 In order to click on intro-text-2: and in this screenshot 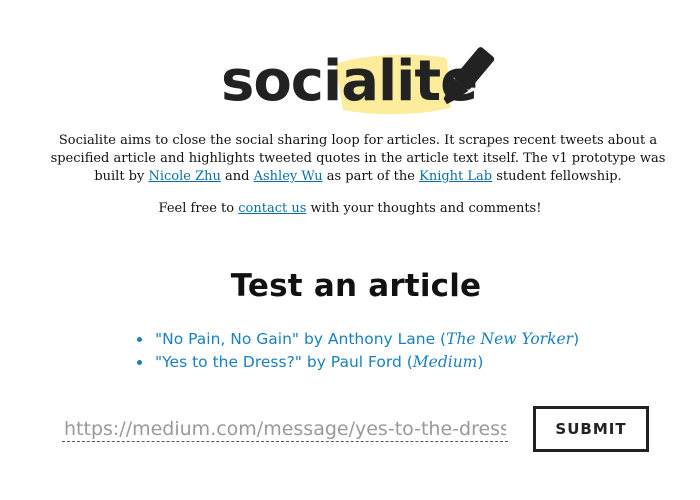, I will do `click(237, 176)`.